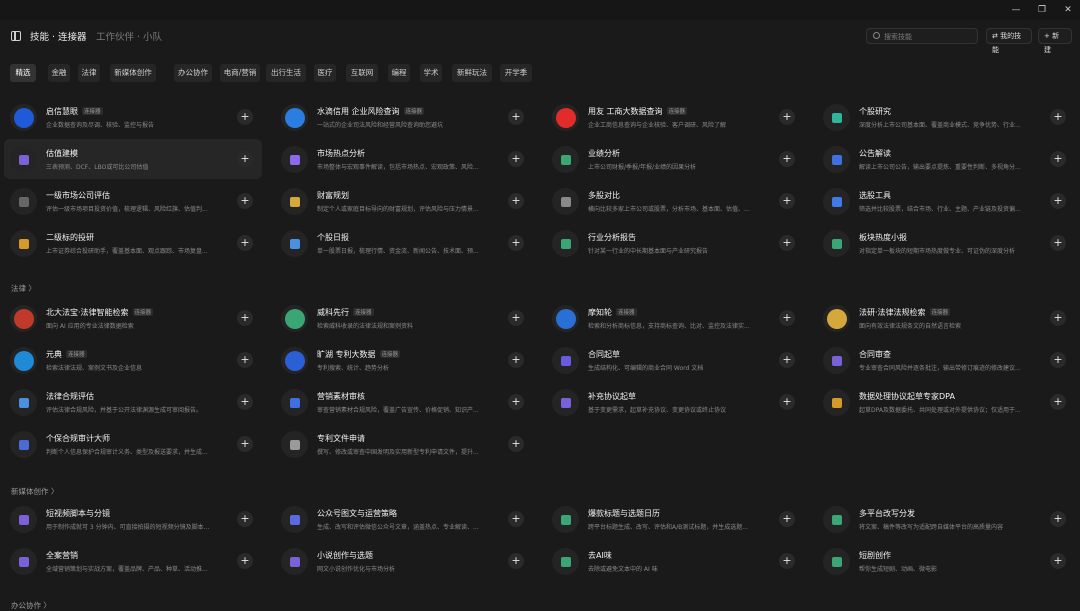  What do you see at coordinates (23, 73) in the screenshot?
I see `filter-chip: 精选` at bounding box center [23, 73].